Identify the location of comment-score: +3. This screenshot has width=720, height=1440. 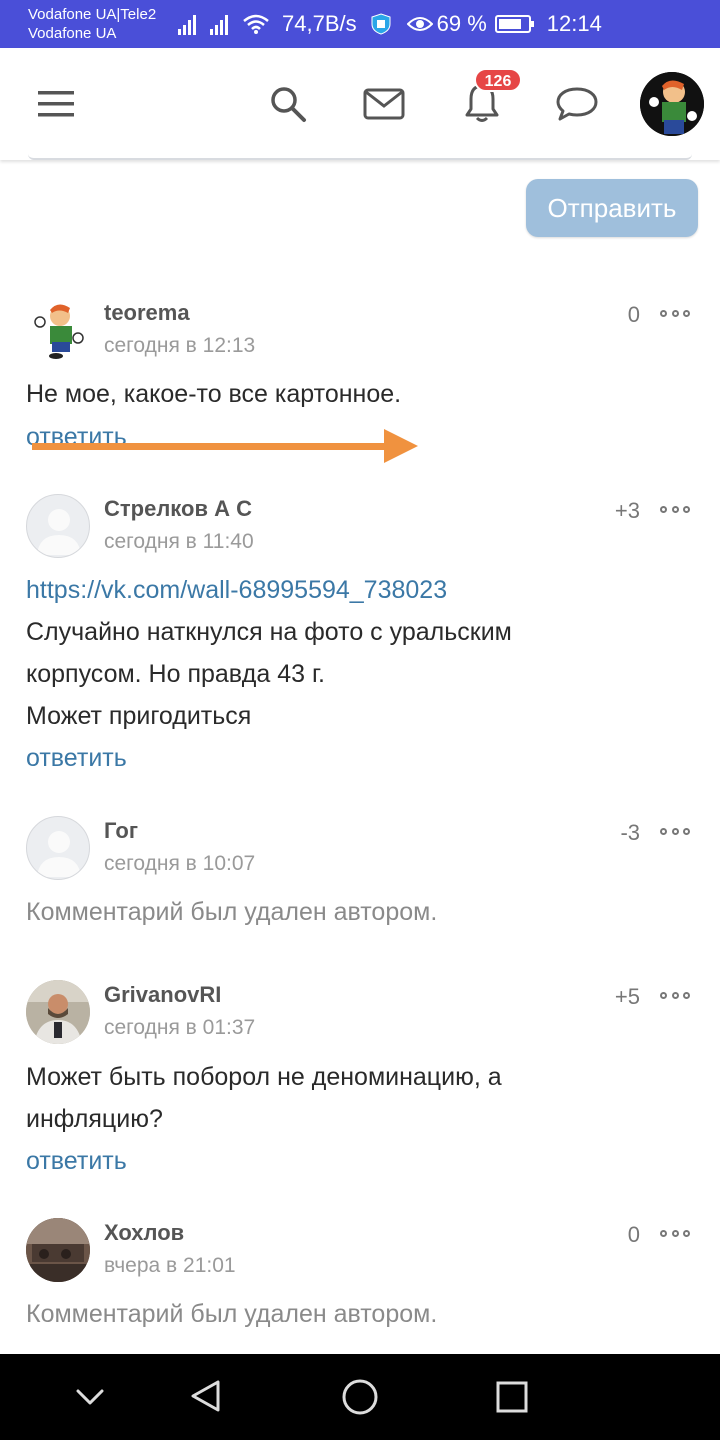
(627, 510).